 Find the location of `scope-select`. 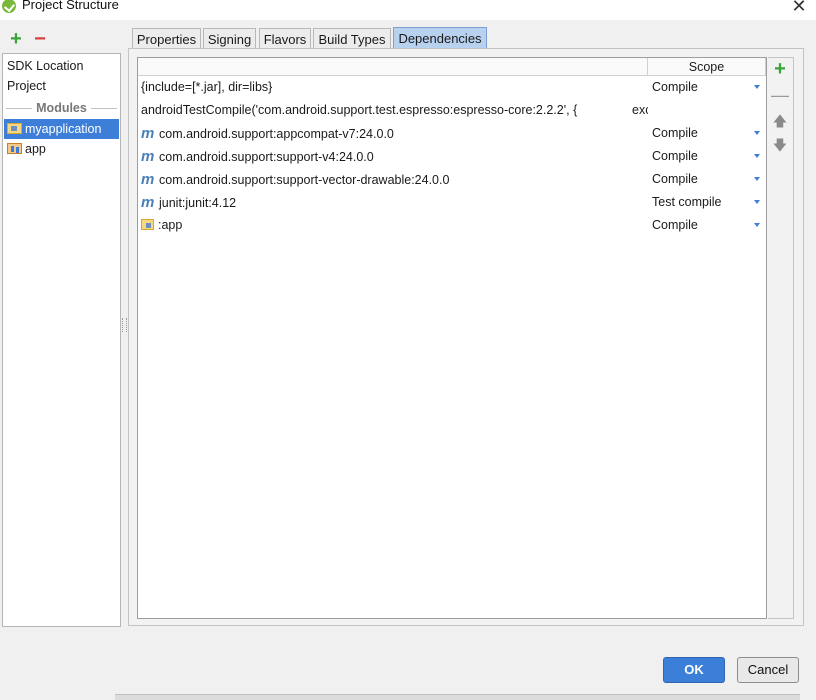

scope-select is located at coordinates (702, 110).